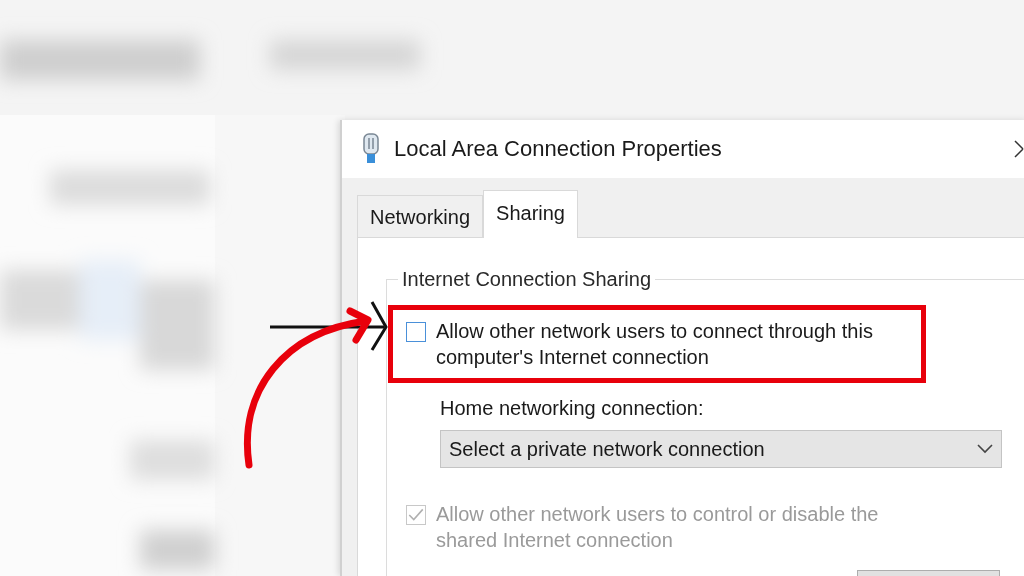 The width and height of the screenshot is (1024, 576). Describe the element at coordinates (530, 214) in the screenshot. I see `tab: Sharing` at that location.